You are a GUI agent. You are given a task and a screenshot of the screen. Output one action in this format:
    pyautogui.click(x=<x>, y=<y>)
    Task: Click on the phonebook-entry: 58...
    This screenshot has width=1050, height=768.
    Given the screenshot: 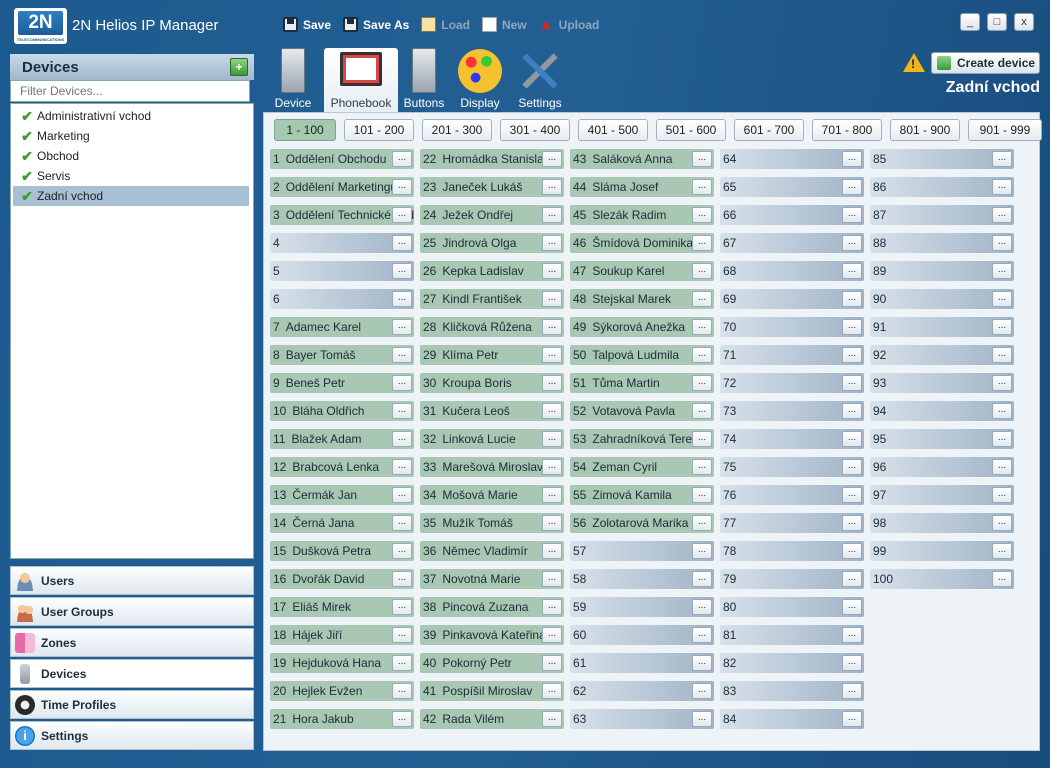 What is the action you would take?
    pyautogui.click(x=642, y=579)
    